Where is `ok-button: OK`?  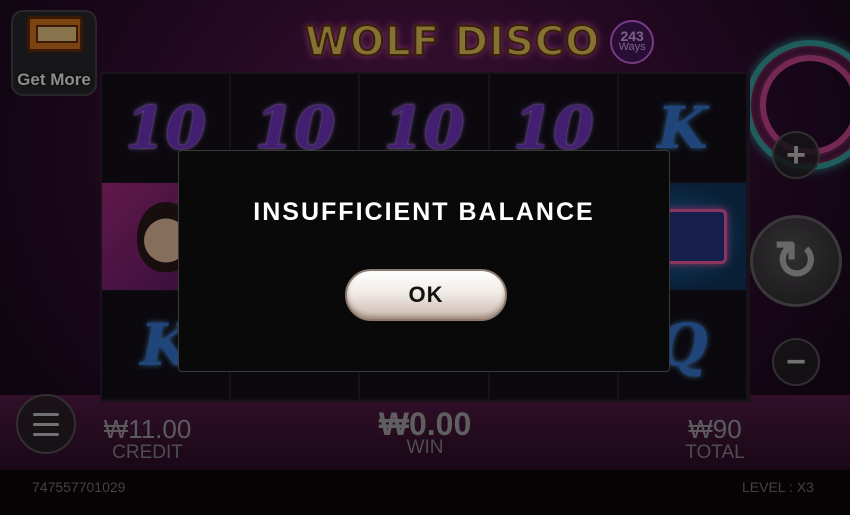 ok-button: OK is located at coordinates (426, 295).